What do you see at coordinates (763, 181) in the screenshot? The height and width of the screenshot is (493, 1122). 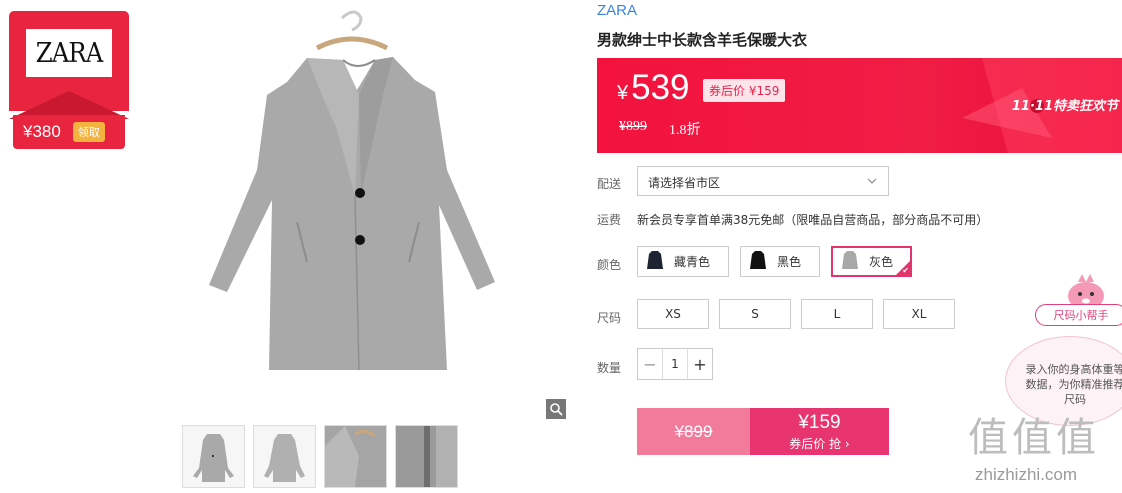 I see `delivery-region-select: 请选择省市区` at bounding box center [763, 181].